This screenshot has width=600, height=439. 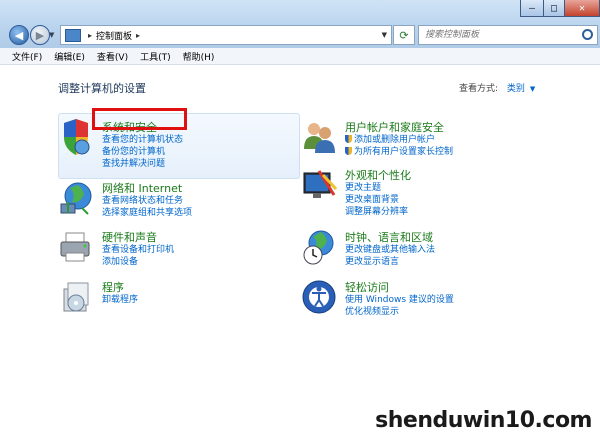 What do you see at coordinates (77, 137) in the screenshot?
I see `shield-icon` at bounding box center [77, 137].